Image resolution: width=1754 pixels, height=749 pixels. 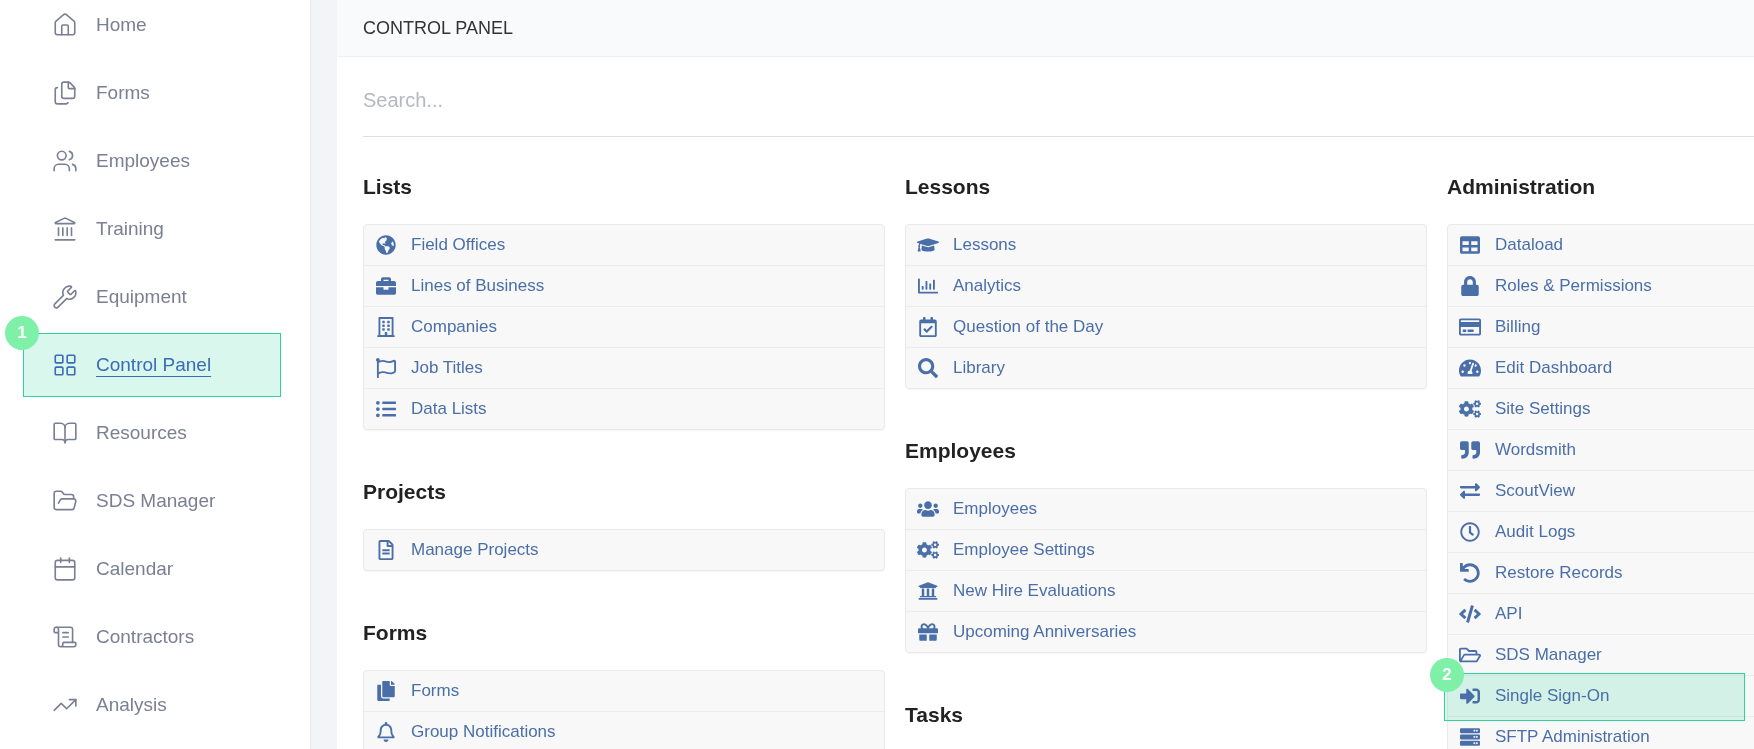 What do you see at coordinates (624, 245) in the screenshot?
I see `list-link: Field Offices` at bounding box center [624, 245].